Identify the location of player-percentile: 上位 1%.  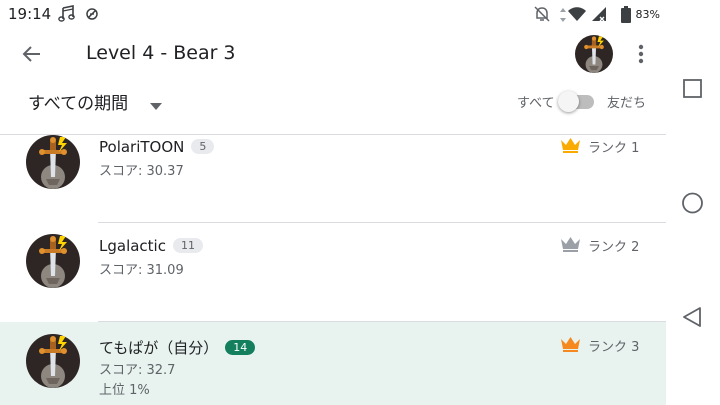
(124, 390).